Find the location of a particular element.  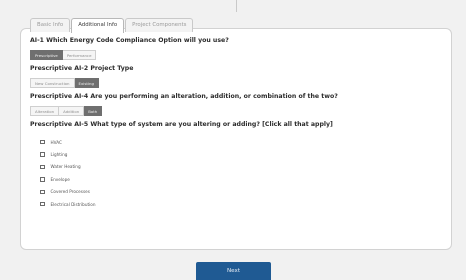

project-type-toggle: New Construction Existing is located at coordinates (237, 83).